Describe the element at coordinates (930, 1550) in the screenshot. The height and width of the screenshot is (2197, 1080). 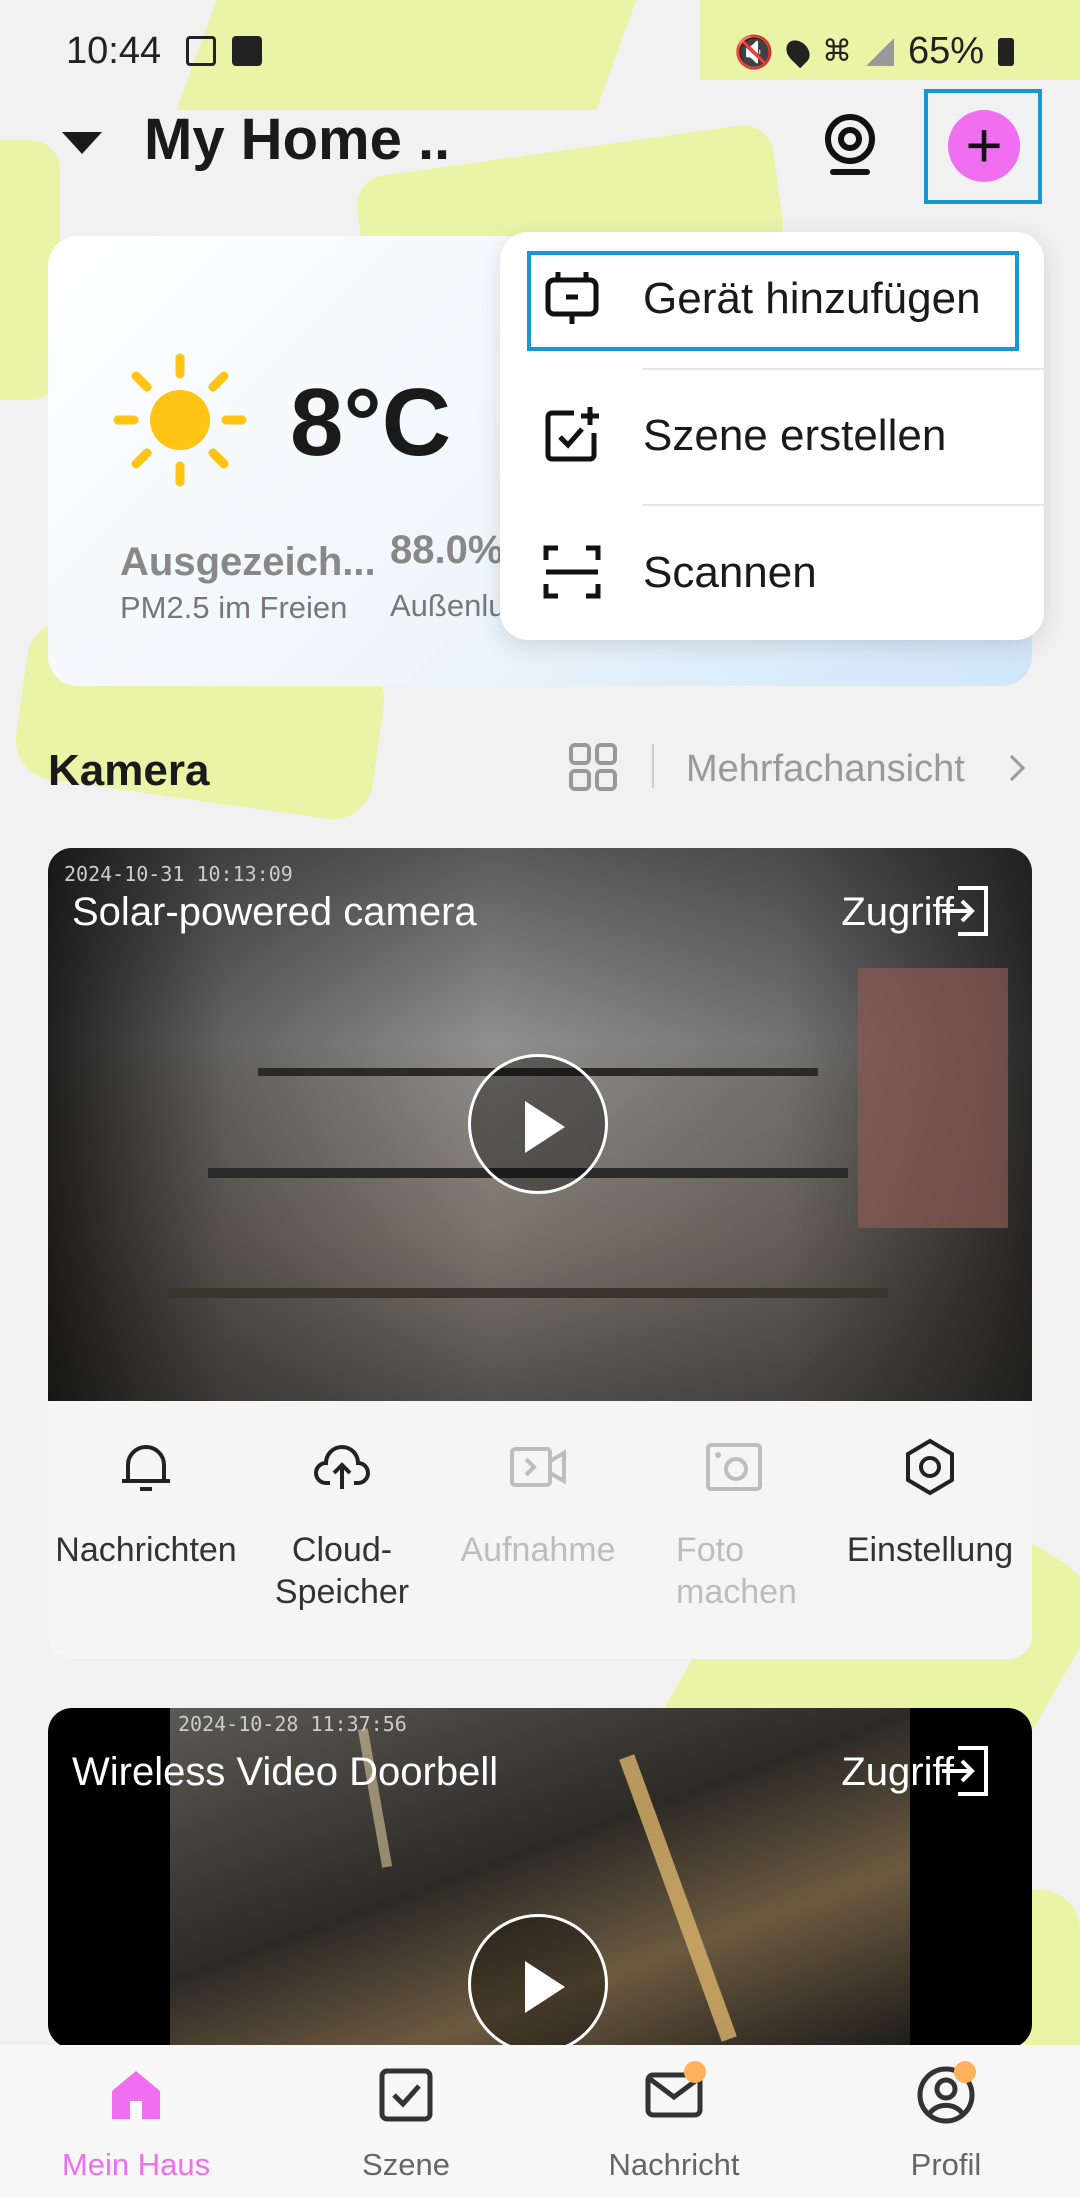
I see `action-label: Einstellung` at that location.